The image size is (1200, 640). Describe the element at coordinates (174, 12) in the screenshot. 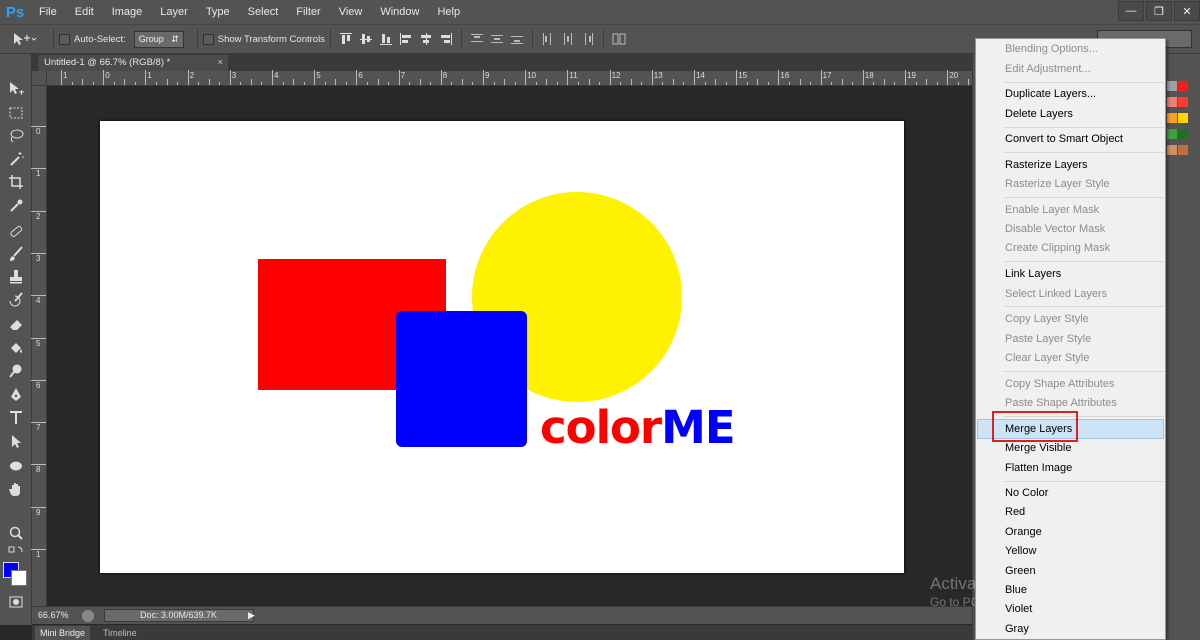

I see `menu-layer: Layer` at that location.